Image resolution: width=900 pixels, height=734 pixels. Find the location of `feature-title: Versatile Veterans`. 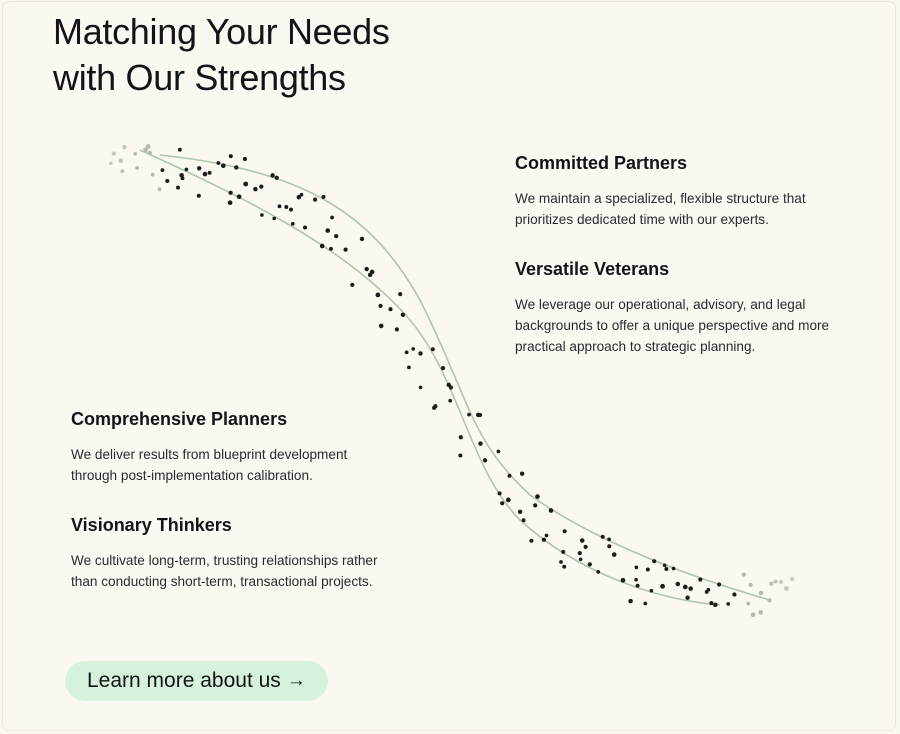

feature-title: Versatile Veterans is located at coordinates (592, 269).